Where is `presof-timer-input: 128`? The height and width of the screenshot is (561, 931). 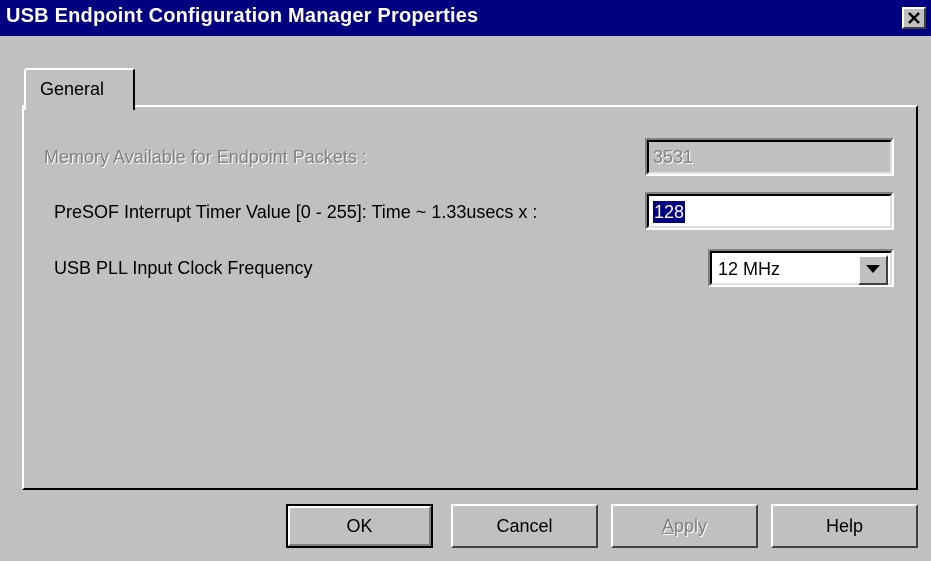
presof-timer-input: 128 is located at coordinates (769, 211).